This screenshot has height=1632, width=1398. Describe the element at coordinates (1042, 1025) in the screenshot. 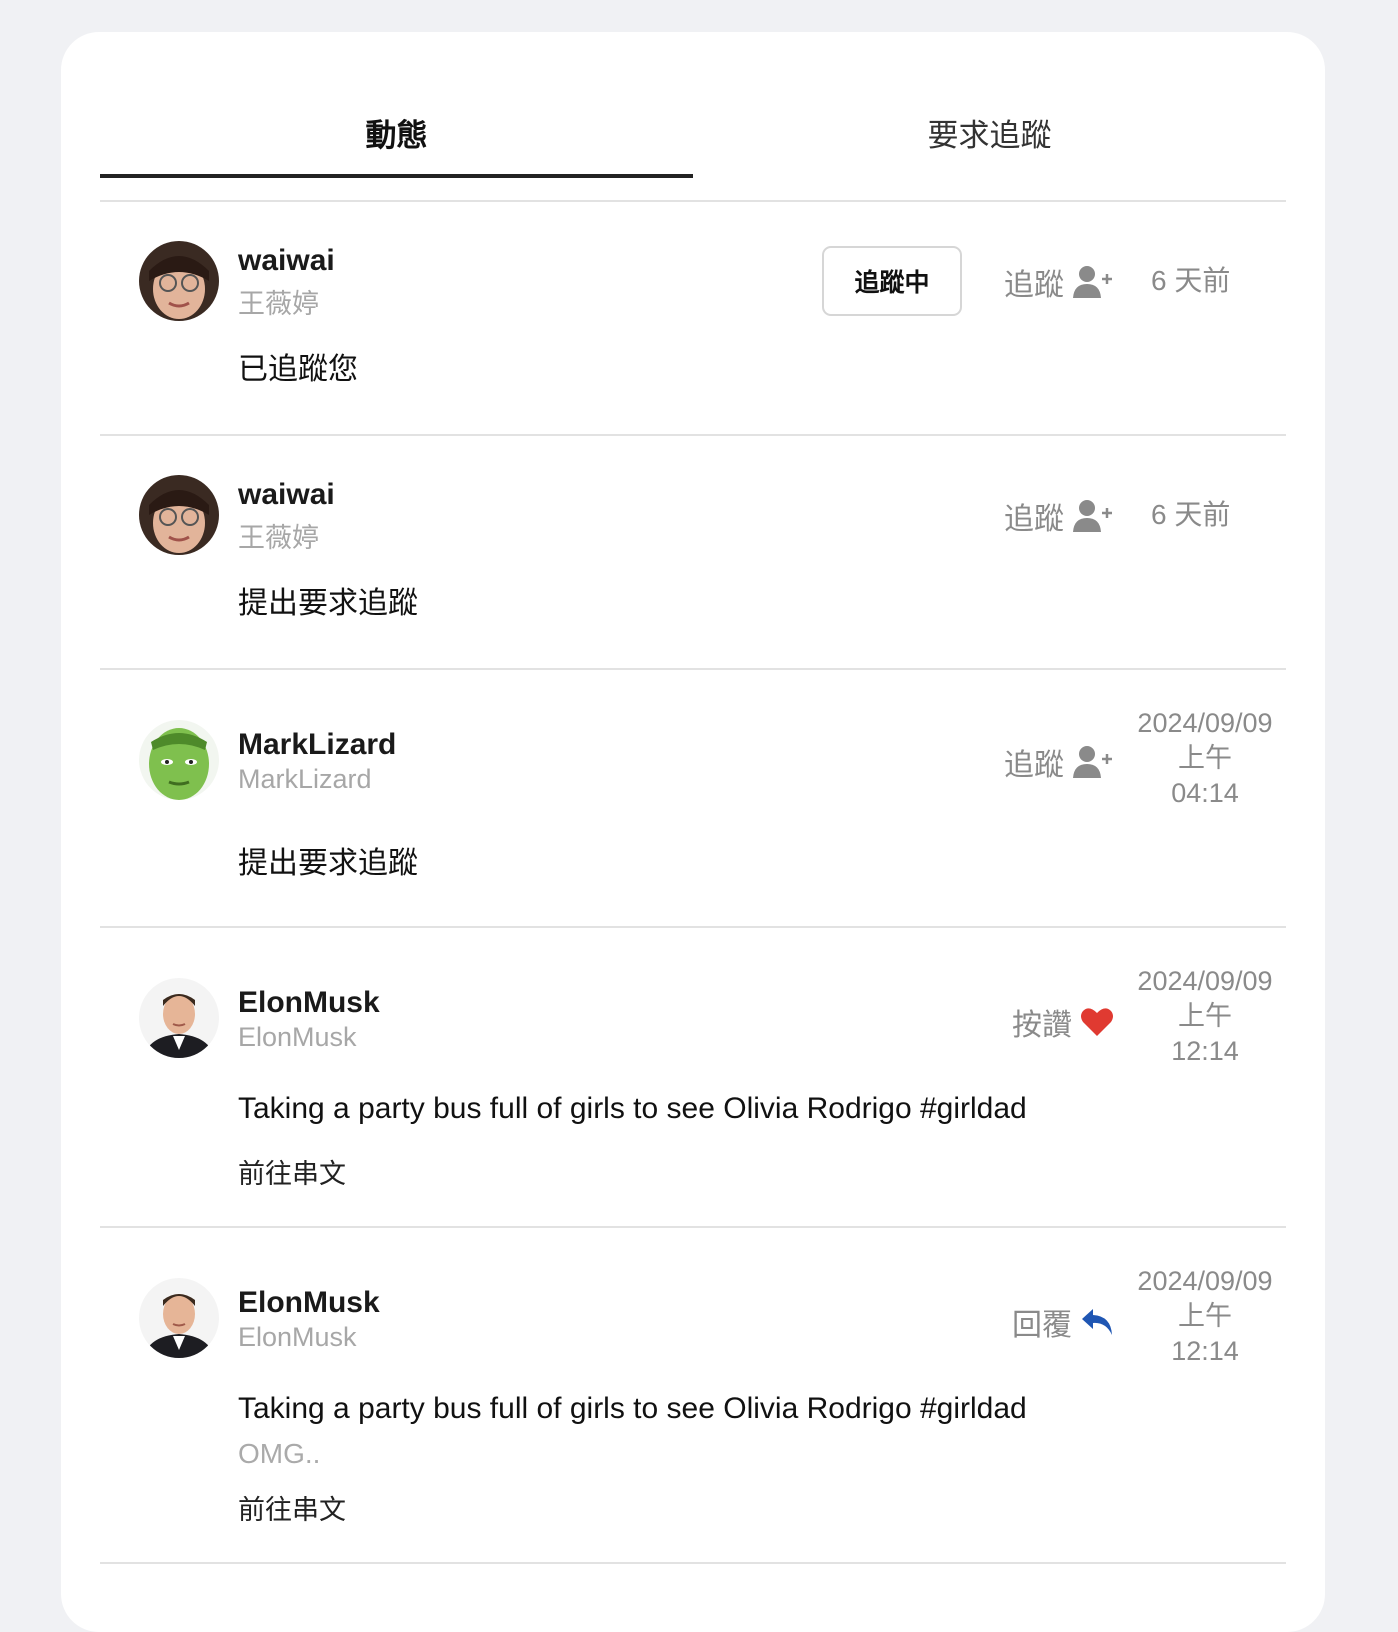

I see `like-label: 按讚` at that location.